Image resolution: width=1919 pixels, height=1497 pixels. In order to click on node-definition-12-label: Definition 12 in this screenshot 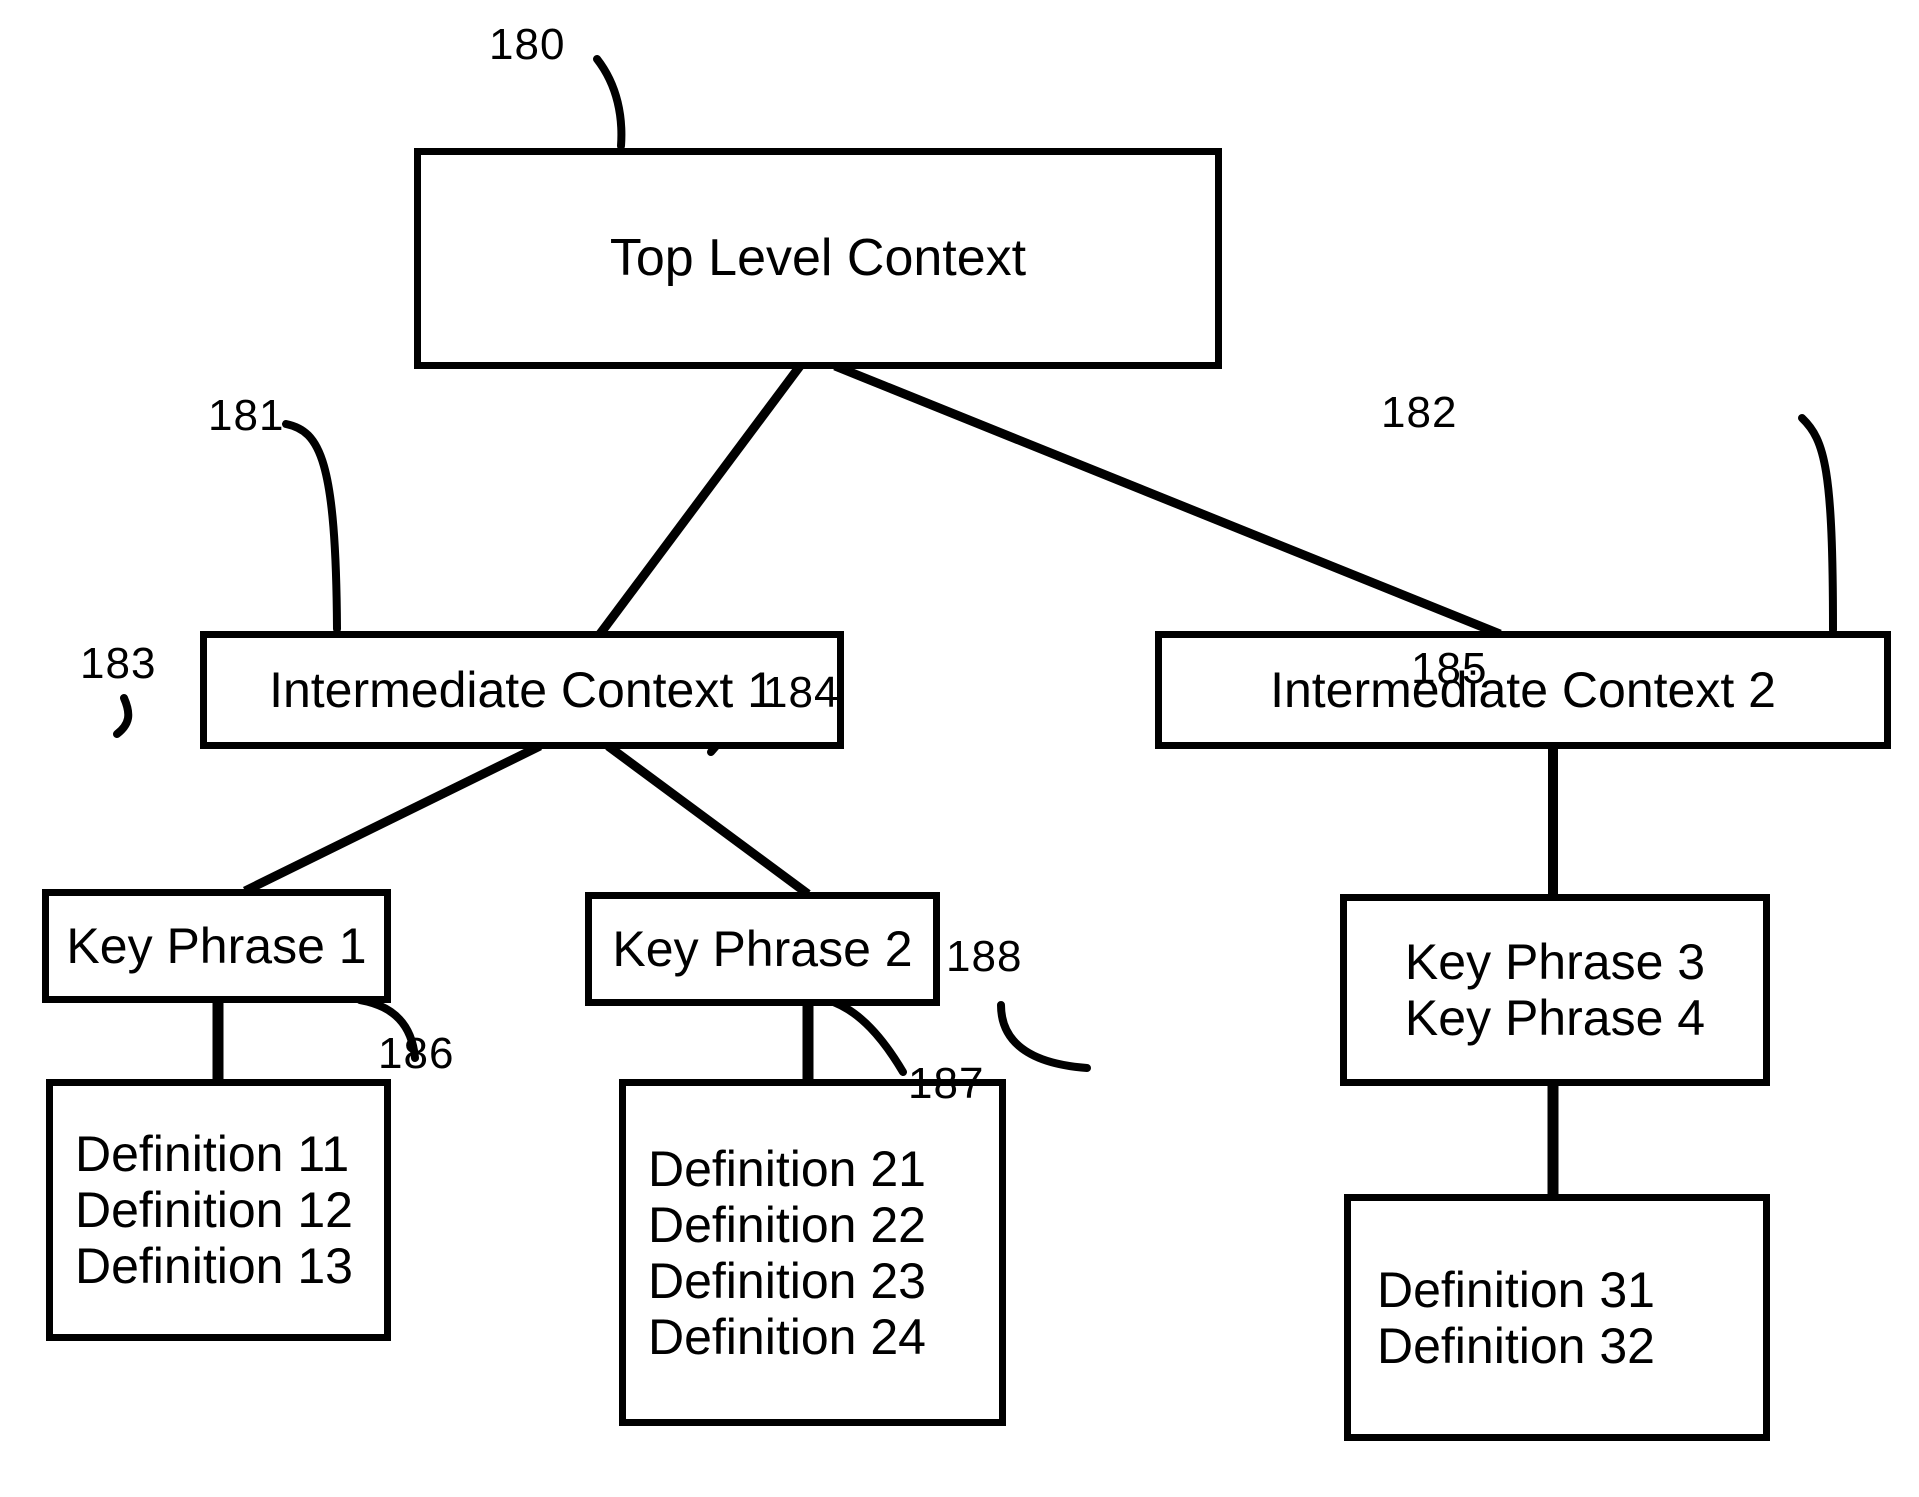, I will do `click(214, 1210)`.